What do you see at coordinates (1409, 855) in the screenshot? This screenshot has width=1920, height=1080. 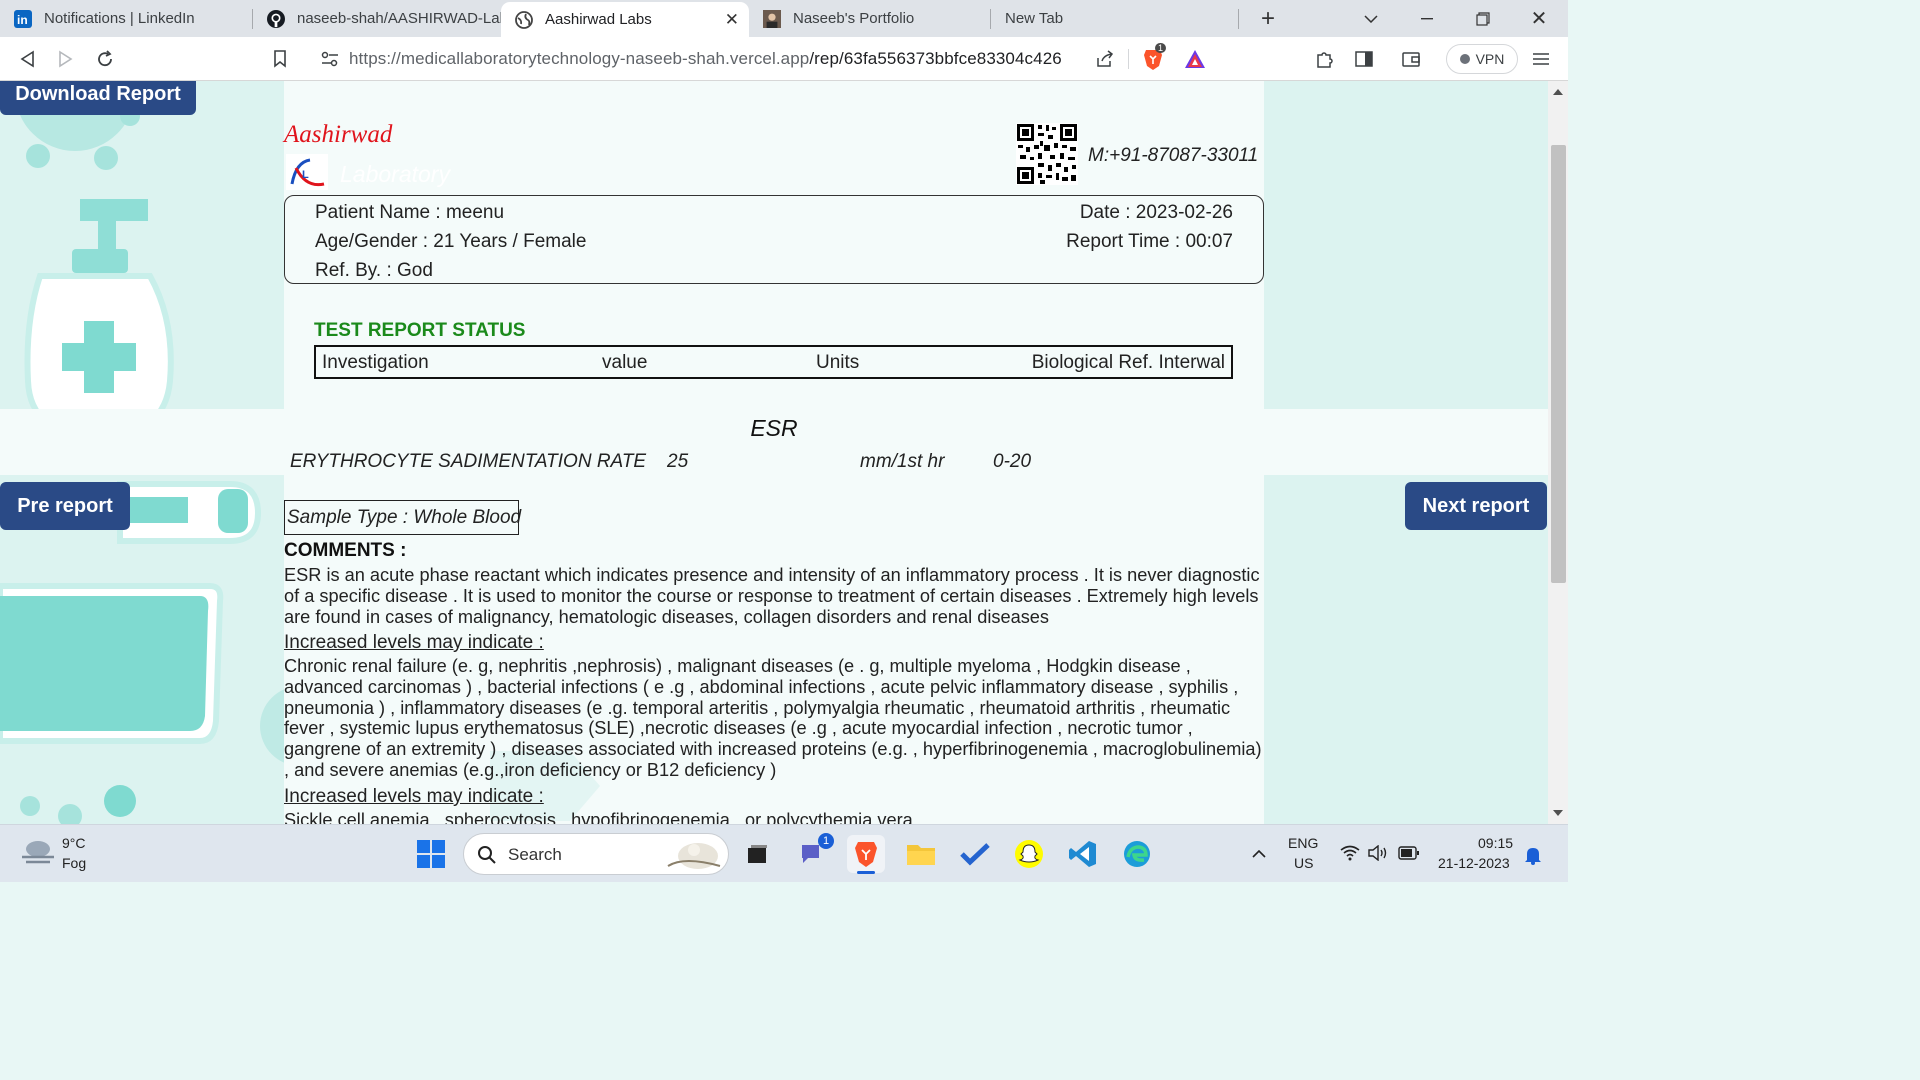 I see `battery-icon` at bounding box center [1409, 855].